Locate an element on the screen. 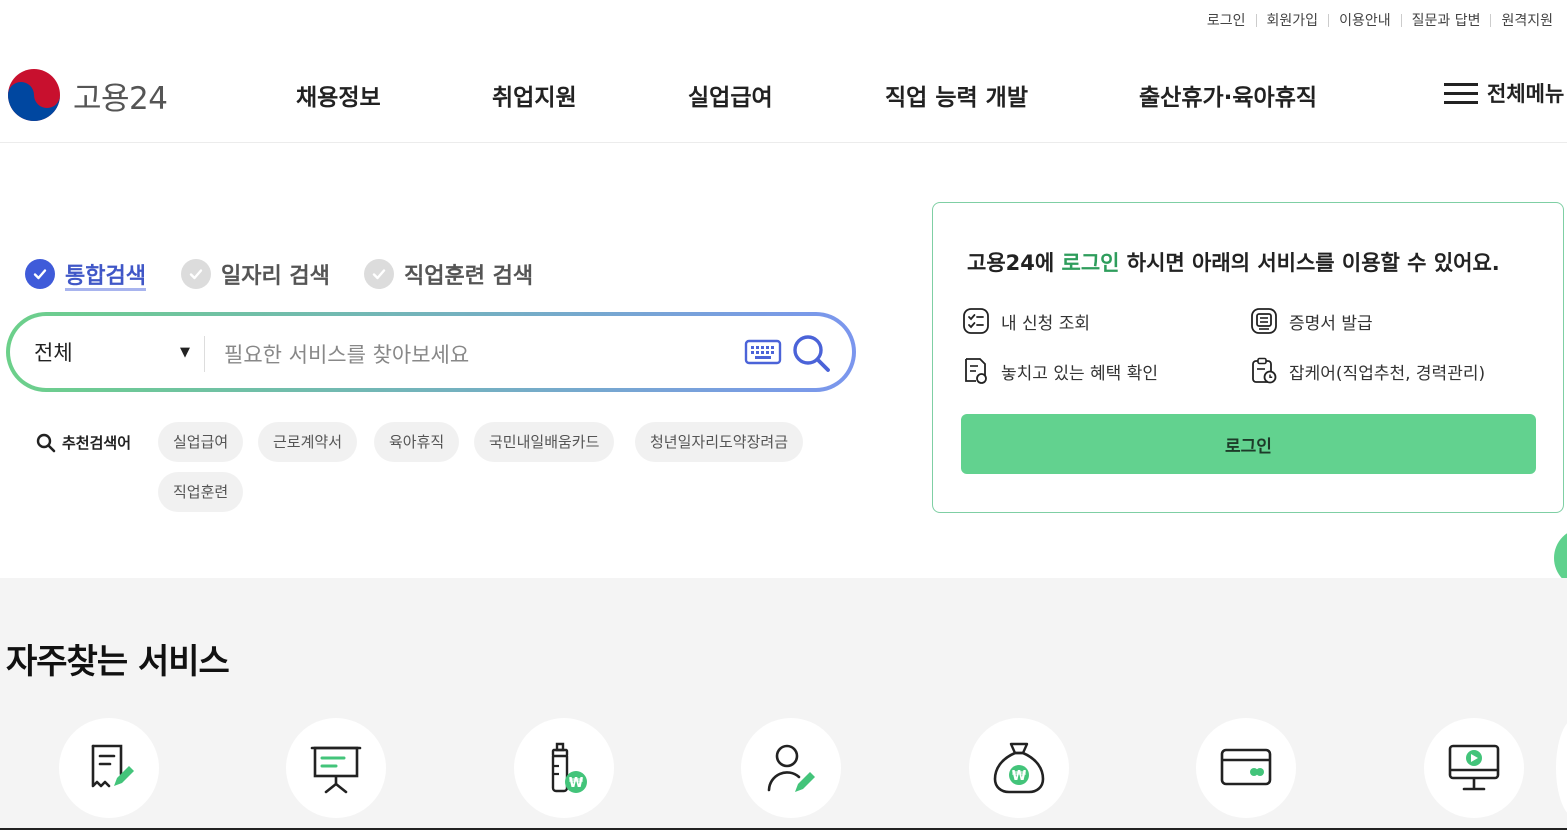 Image resolution: width=1567 pixels, height=830 pixels. util-guide-link: 이용안내 is located at coordinates (1365, 20).